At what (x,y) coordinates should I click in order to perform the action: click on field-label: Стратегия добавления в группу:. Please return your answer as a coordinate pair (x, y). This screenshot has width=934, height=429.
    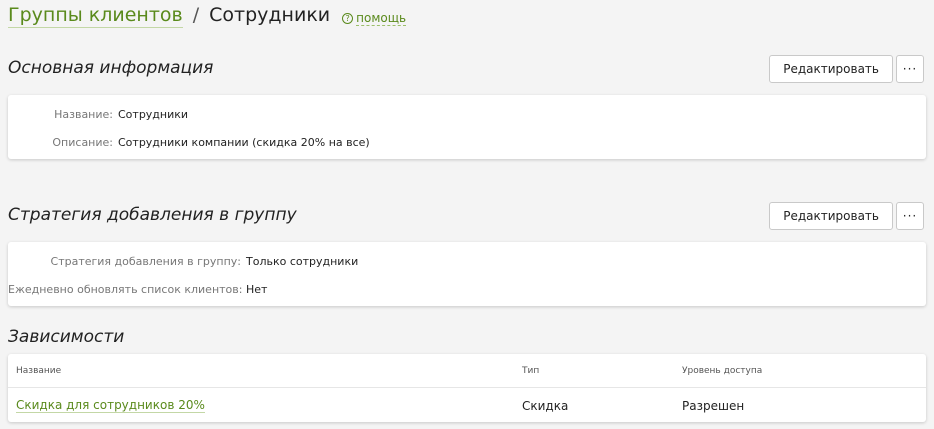
    Looking at the image, I should click on (145, 261).